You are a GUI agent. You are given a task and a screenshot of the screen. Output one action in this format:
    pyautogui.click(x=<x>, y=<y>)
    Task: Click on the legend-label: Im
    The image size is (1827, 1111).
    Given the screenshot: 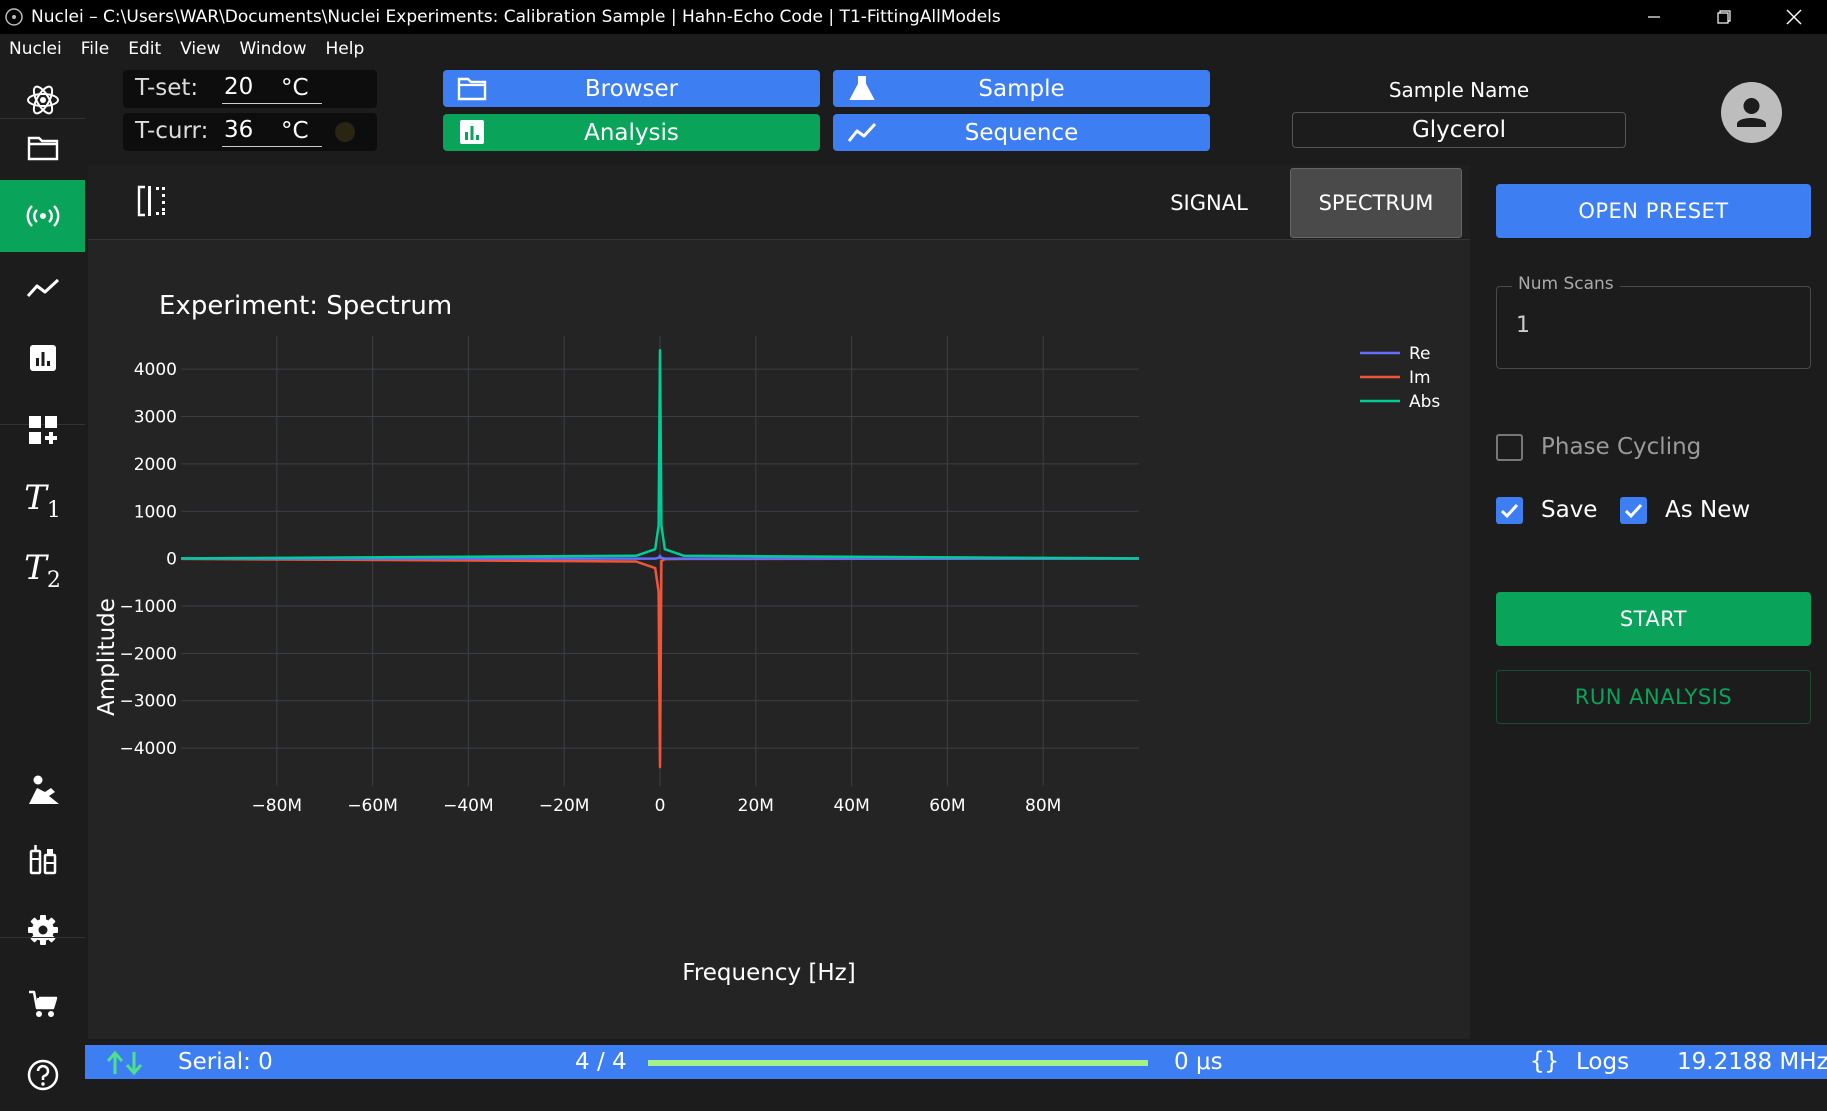 What is the action you would take?
    pyautogui.click(x=1420, y=378)
    